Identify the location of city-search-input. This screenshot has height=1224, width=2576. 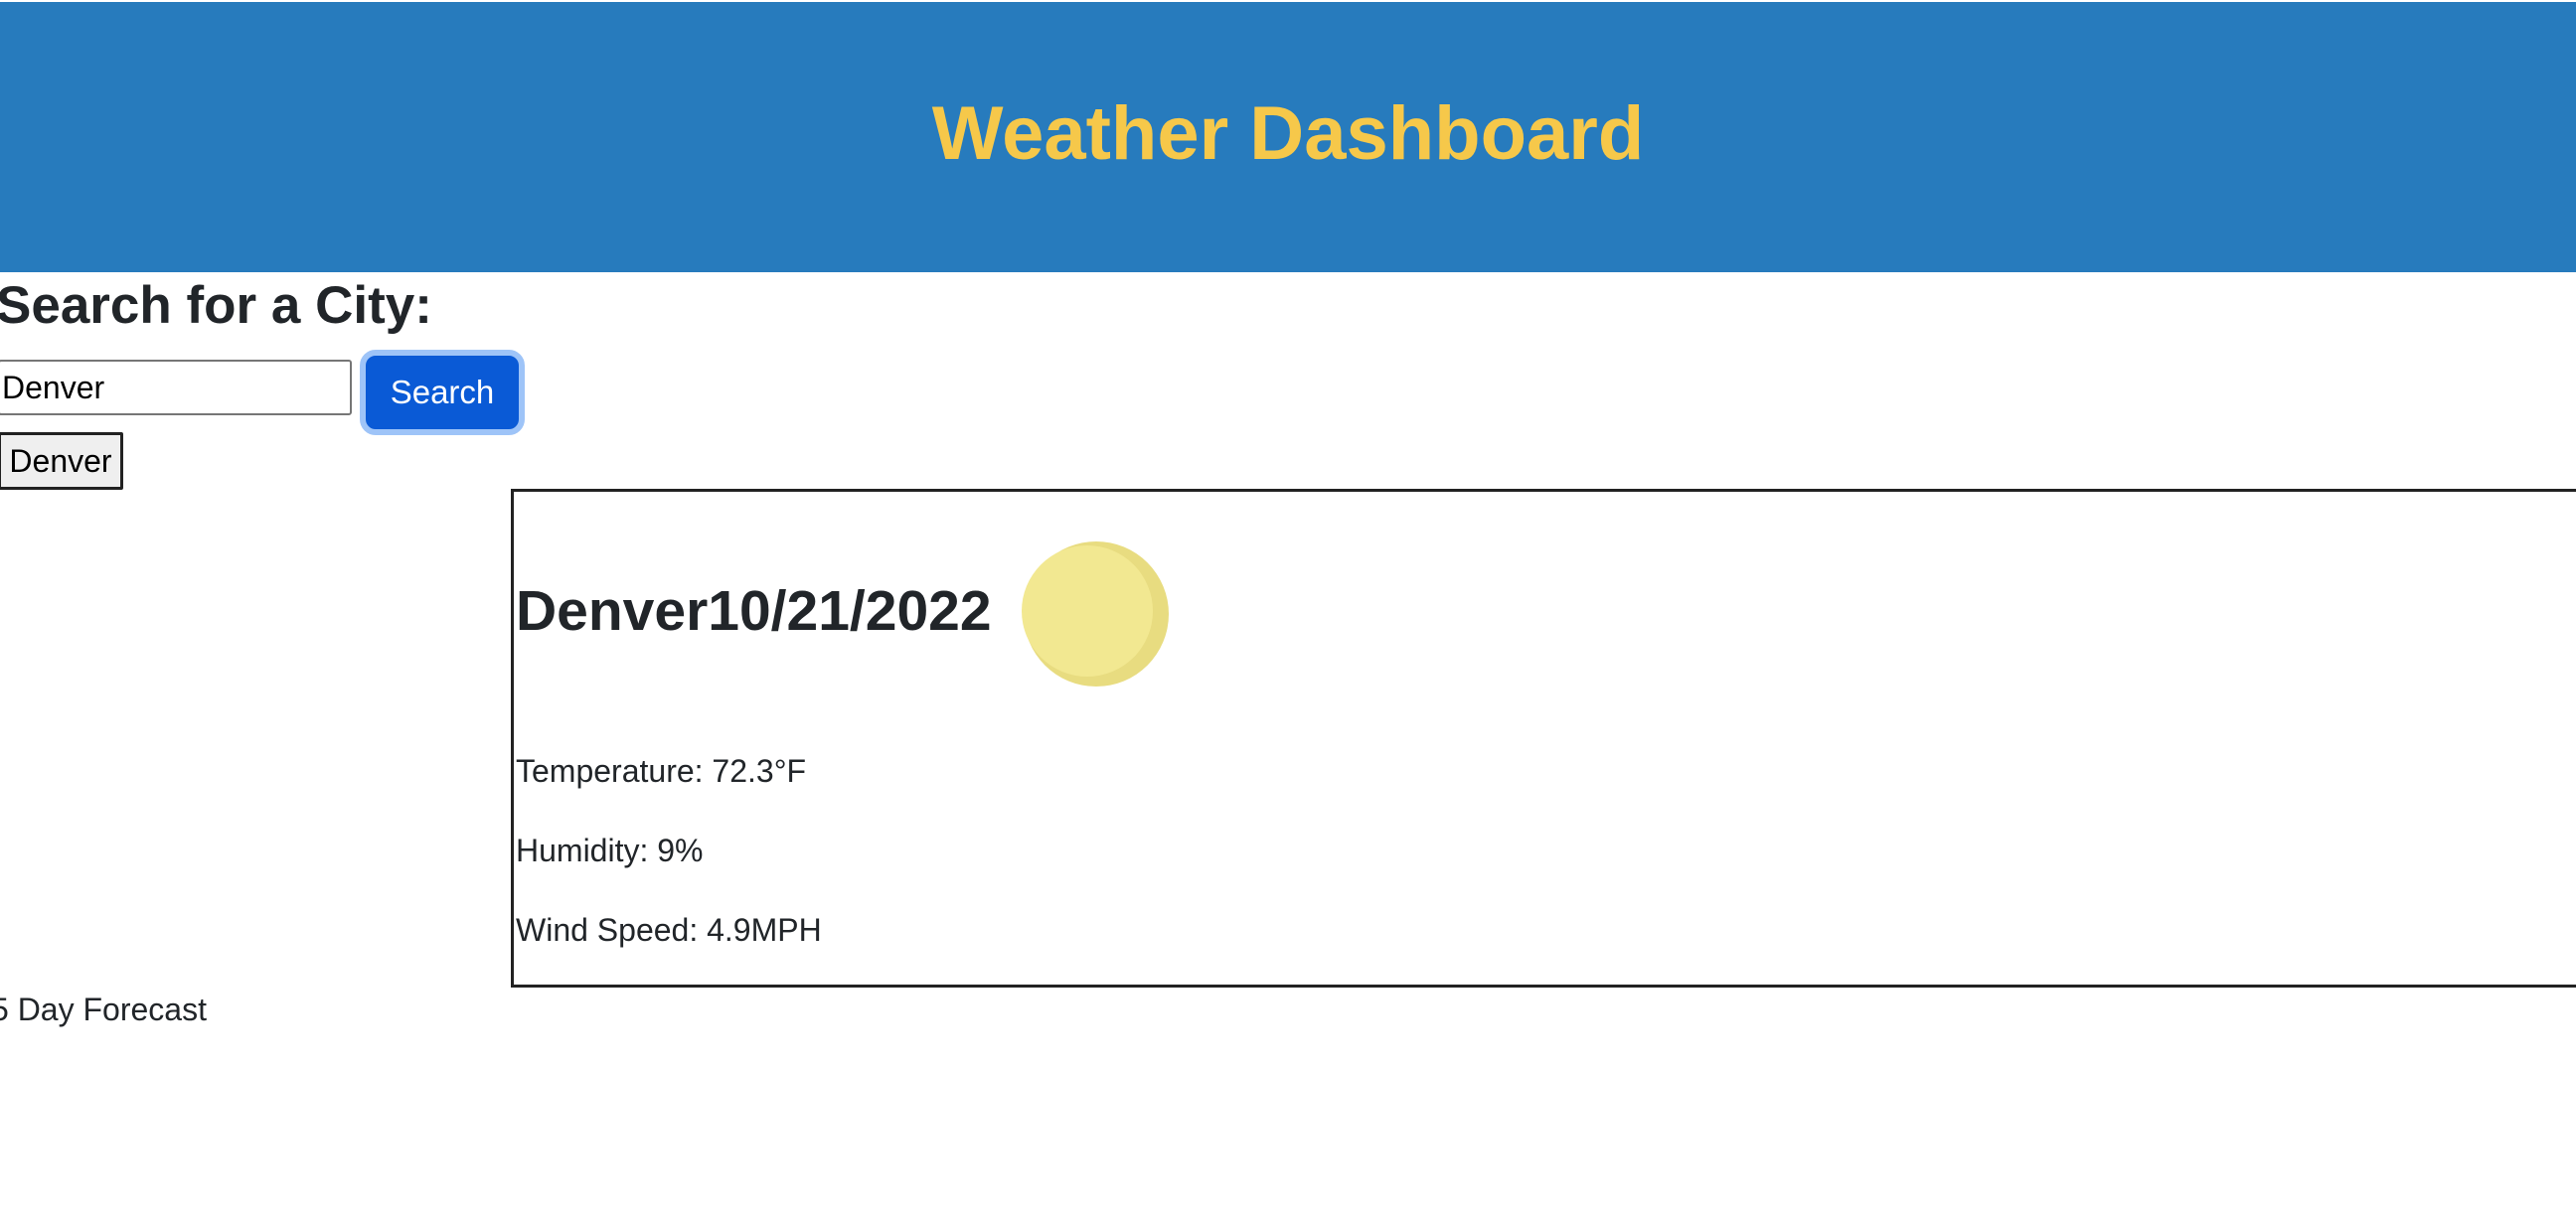
(176, 387).